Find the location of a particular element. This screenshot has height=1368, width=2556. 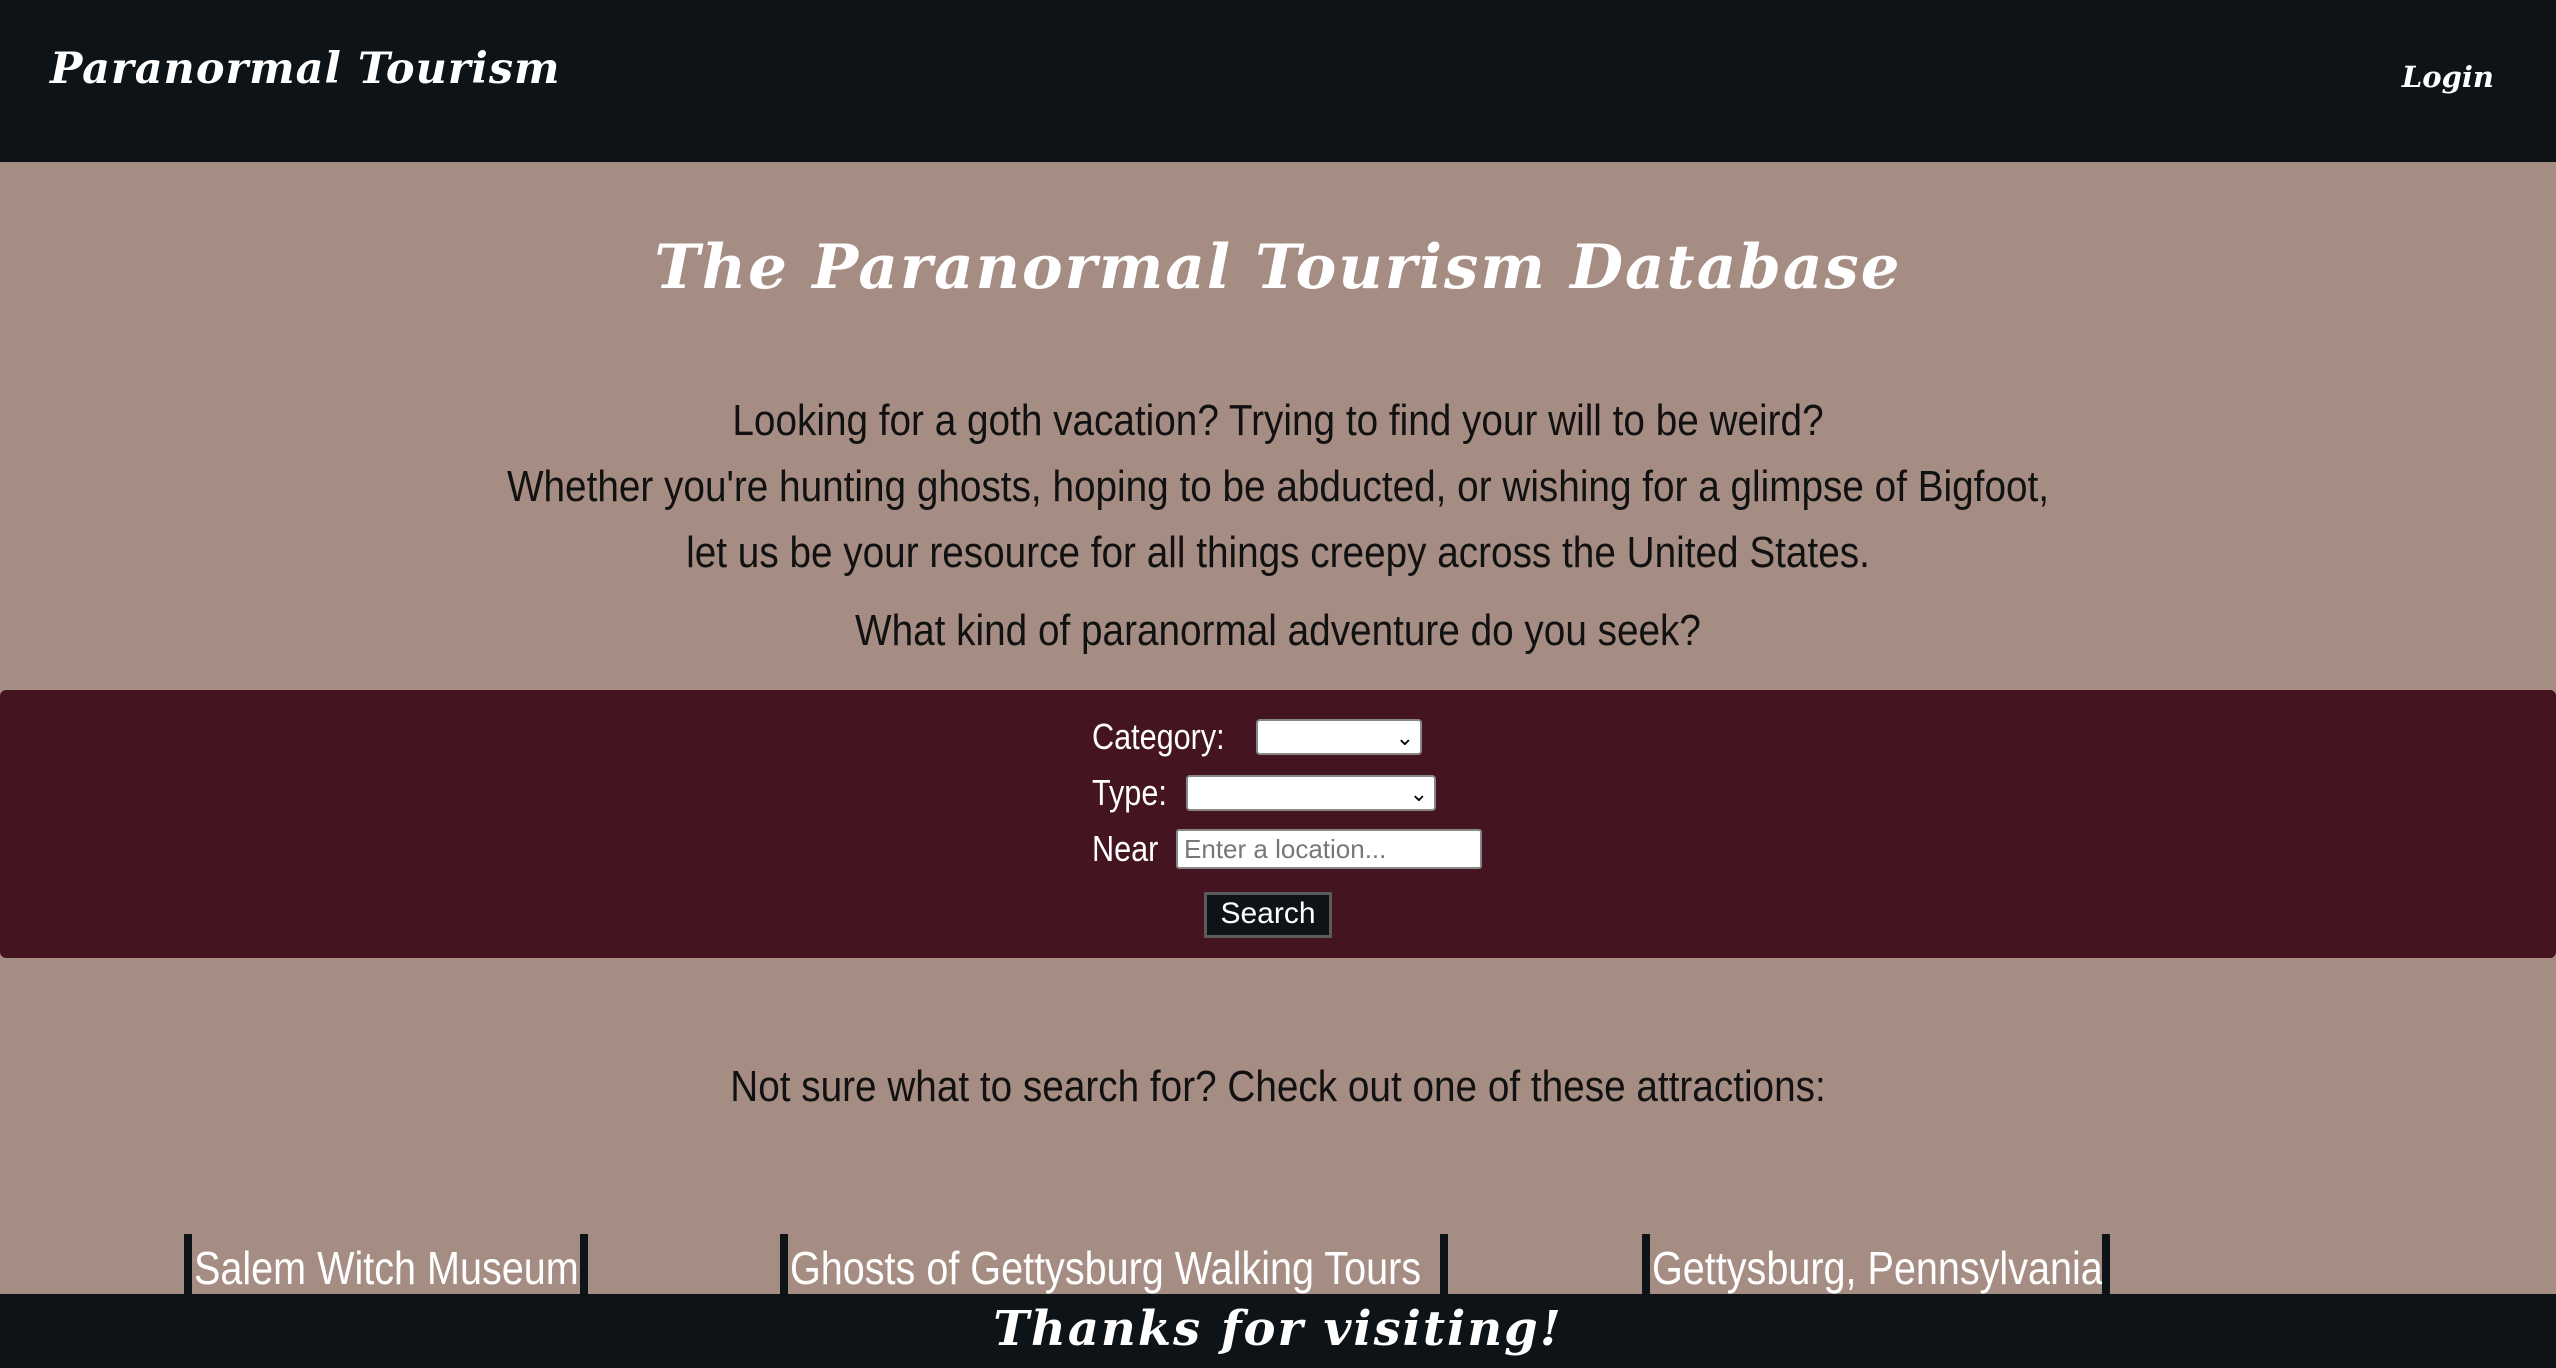

attraction-label: Ghosts of Gettysburg Walking Tours is located at coordinates (1106, 1268).